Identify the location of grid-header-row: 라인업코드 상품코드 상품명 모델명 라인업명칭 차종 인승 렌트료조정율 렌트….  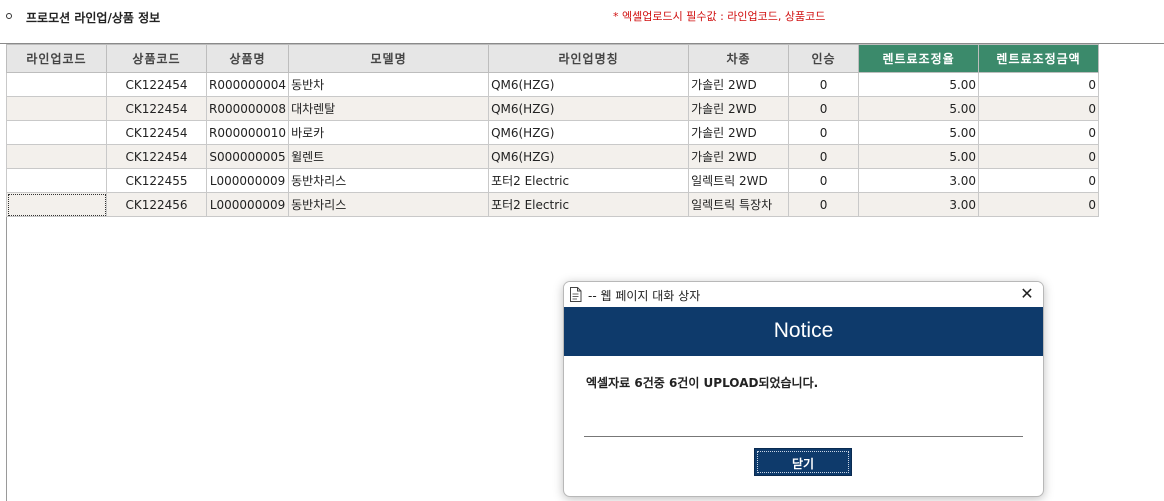
(553, 58).